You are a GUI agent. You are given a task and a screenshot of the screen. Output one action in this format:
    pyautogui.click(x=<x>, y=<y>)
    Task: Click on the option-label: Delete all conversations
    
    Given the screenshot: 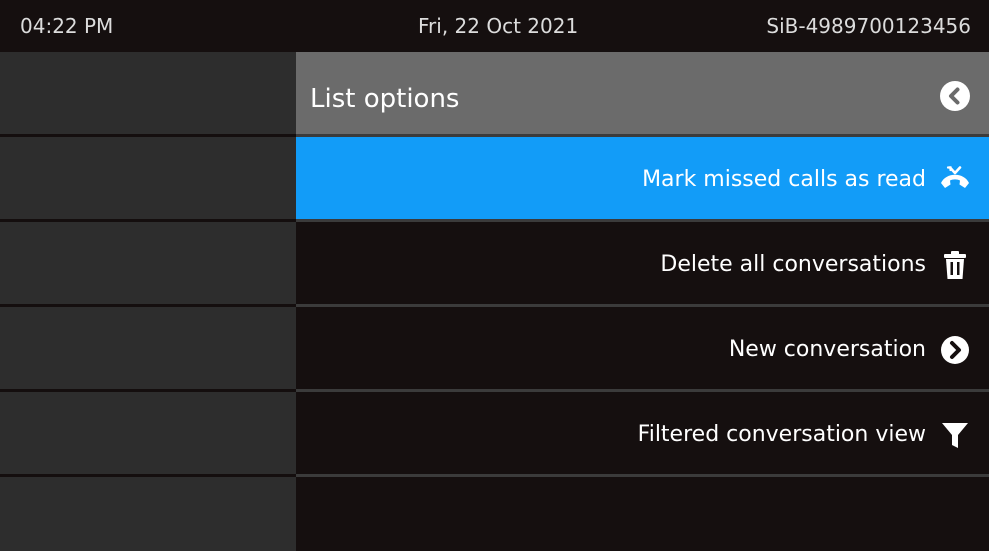 What is the action you would take?
    pyautogui.click(x=793, y=264)
    